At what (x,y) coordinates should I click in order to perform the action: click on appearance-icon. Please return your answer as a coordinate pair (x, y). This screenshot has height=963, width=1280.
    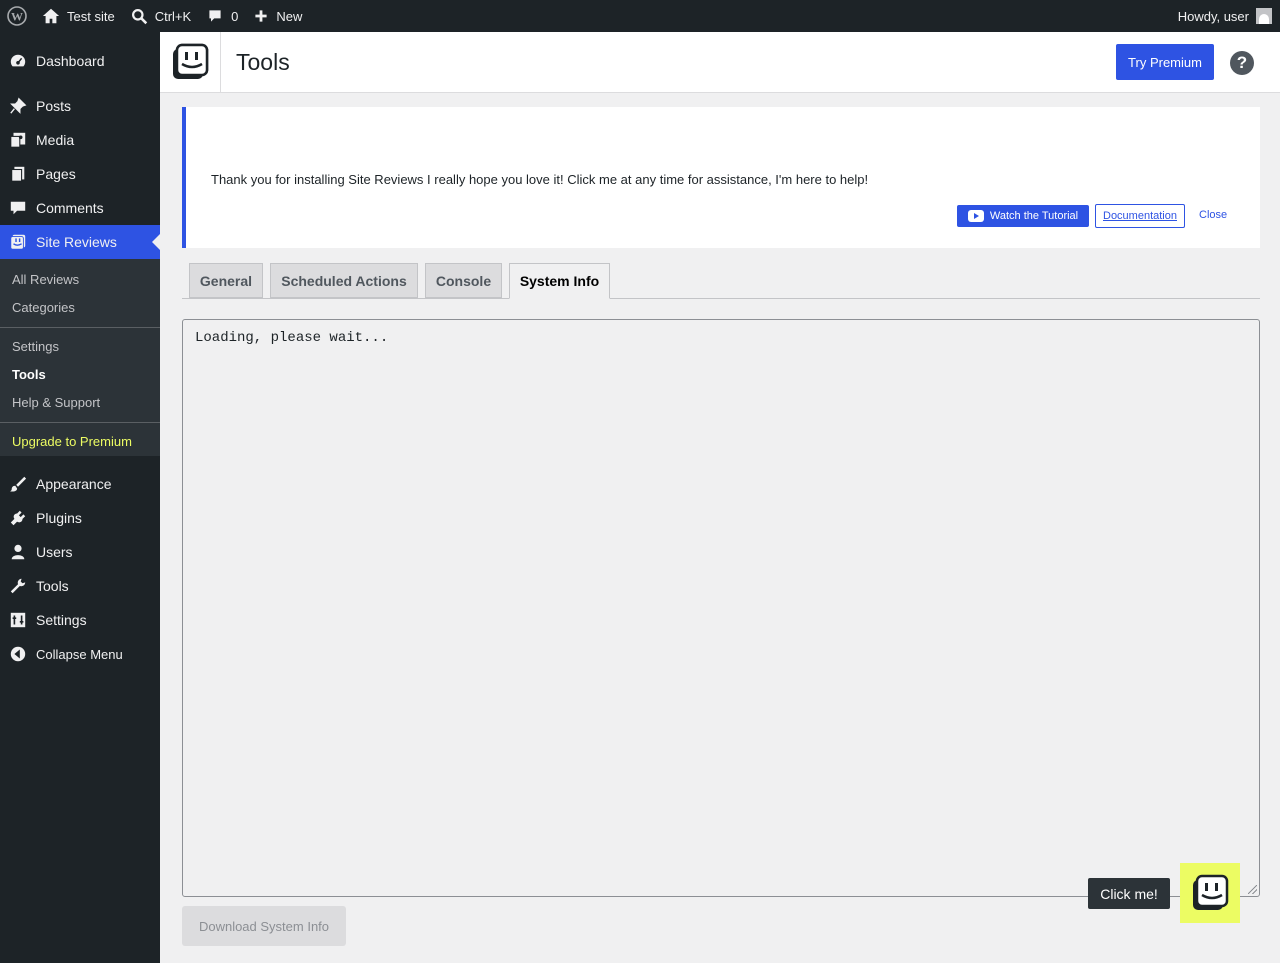
    Looking at the image, I should click on (18, 484).